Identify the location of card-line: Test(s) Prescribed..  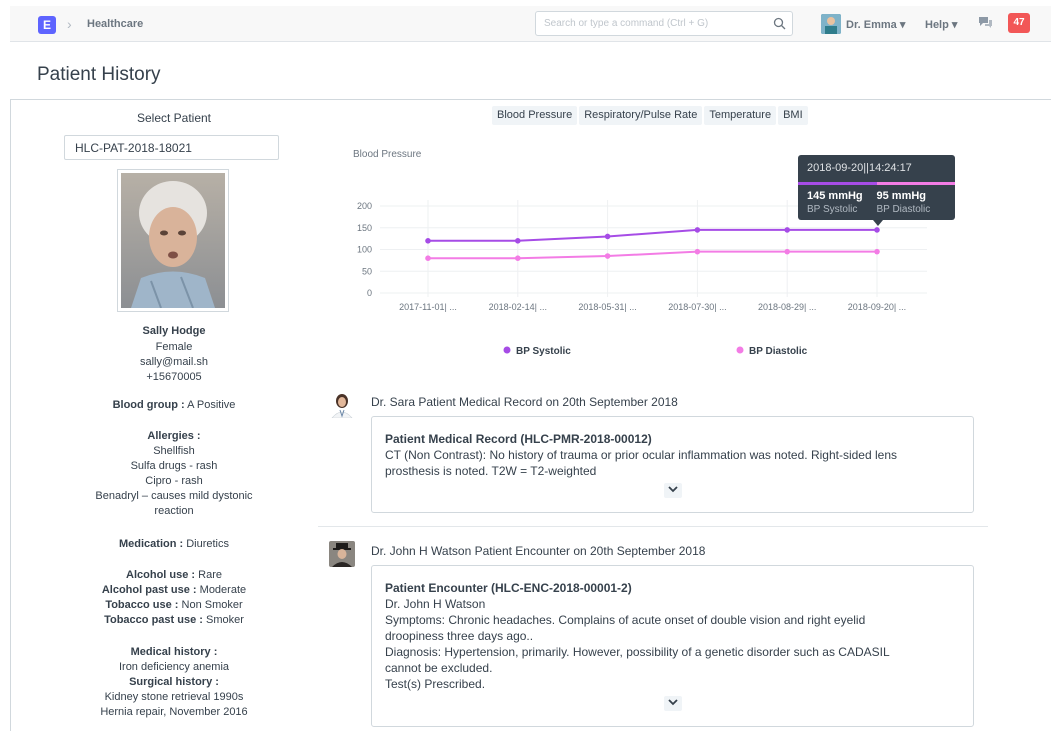
(435, 684).